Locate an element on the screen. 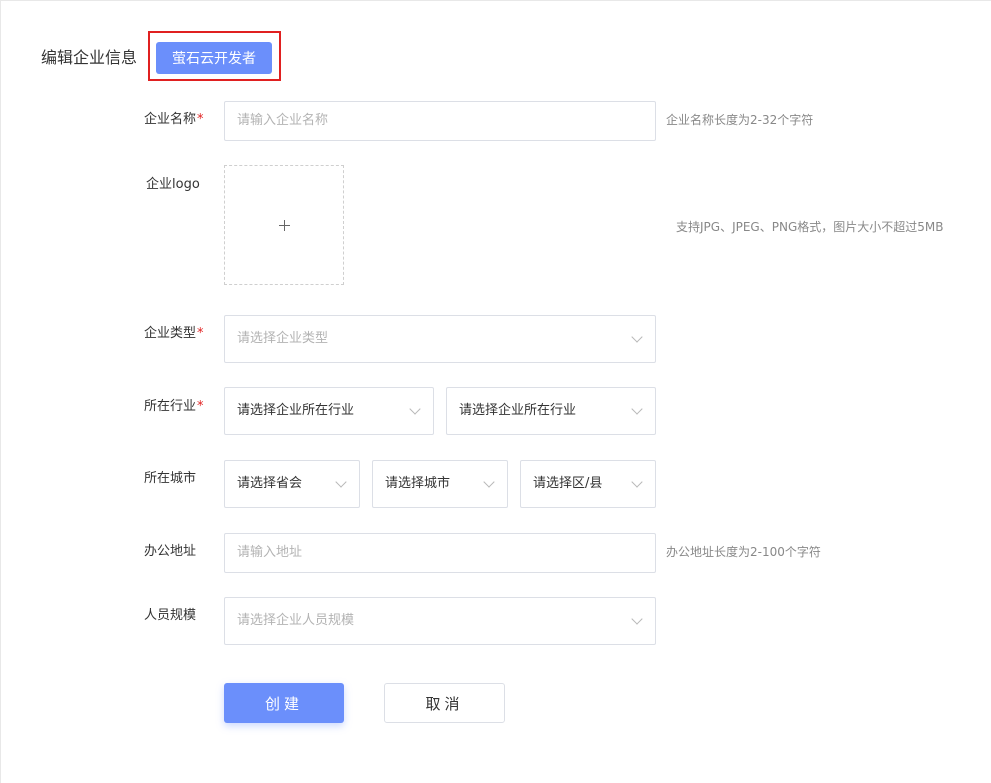 The image size is (991, 783). industry-select-secondary: 请选择企业所在行业 is located at coordinates (551, 411).